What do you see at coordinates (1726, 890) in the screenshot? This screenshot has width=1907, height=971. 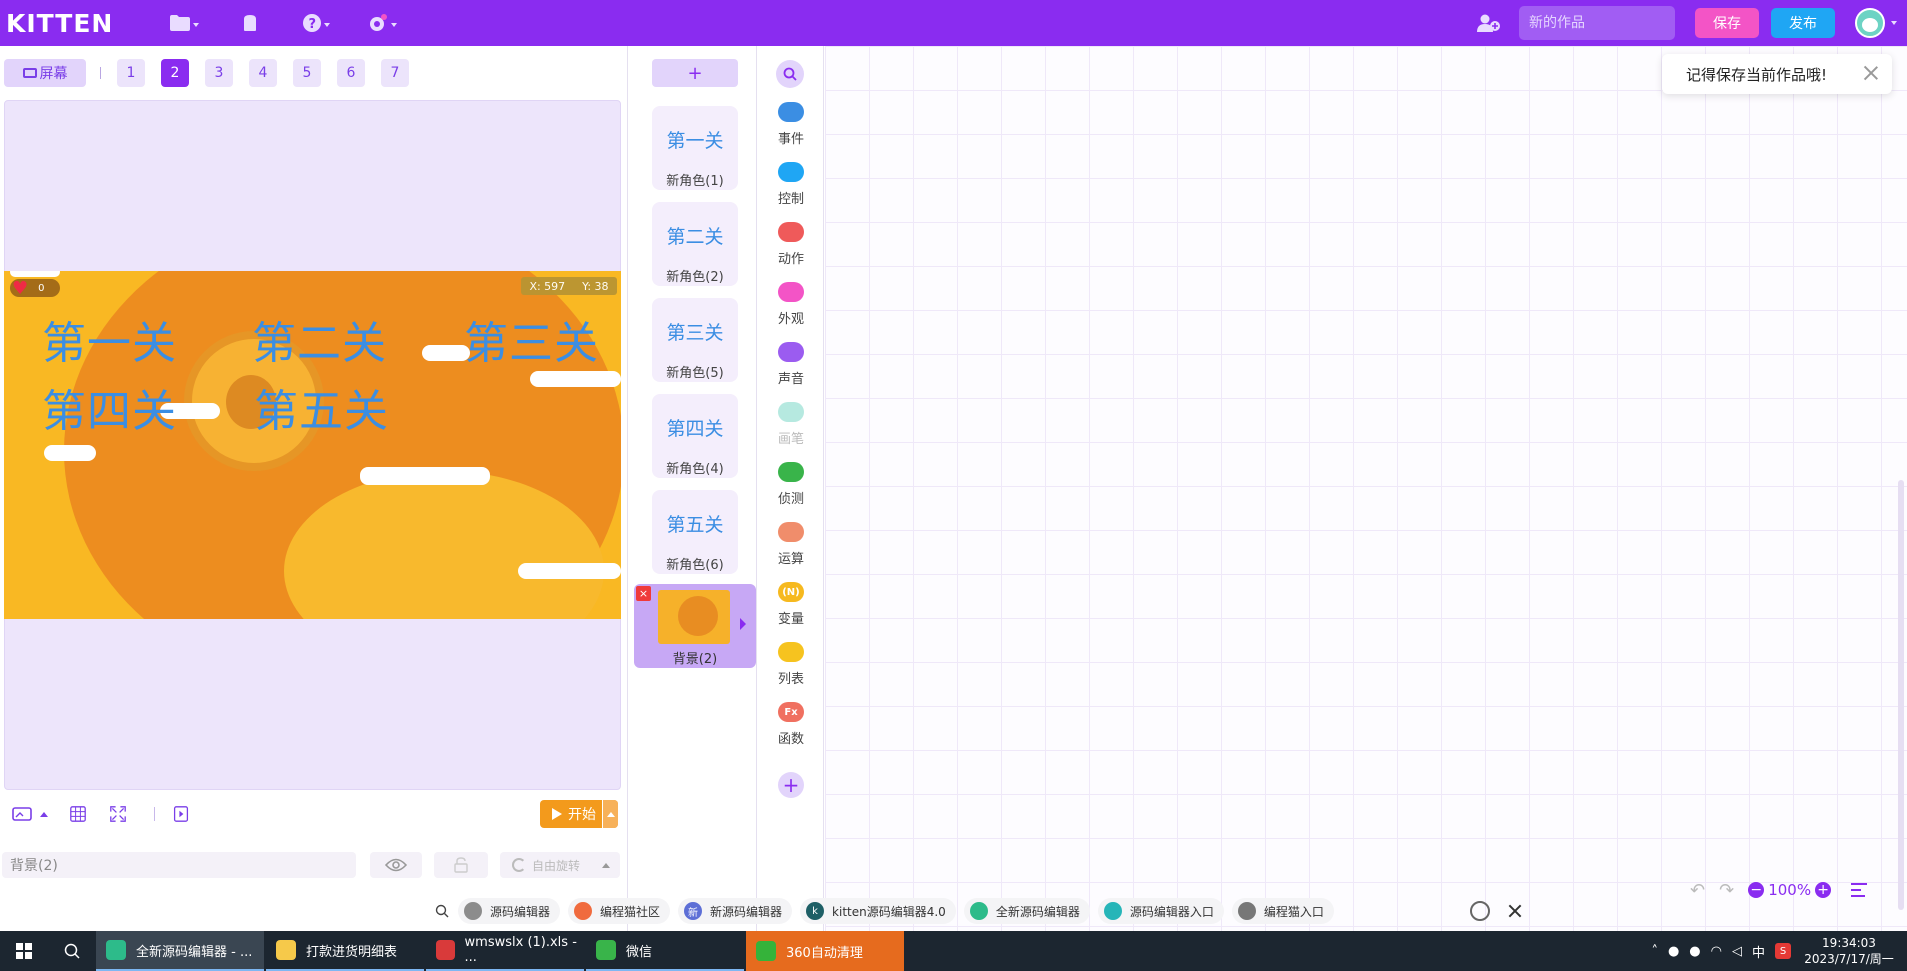 I see `redo-icon: ↷` at bounding box center [1726, 890].